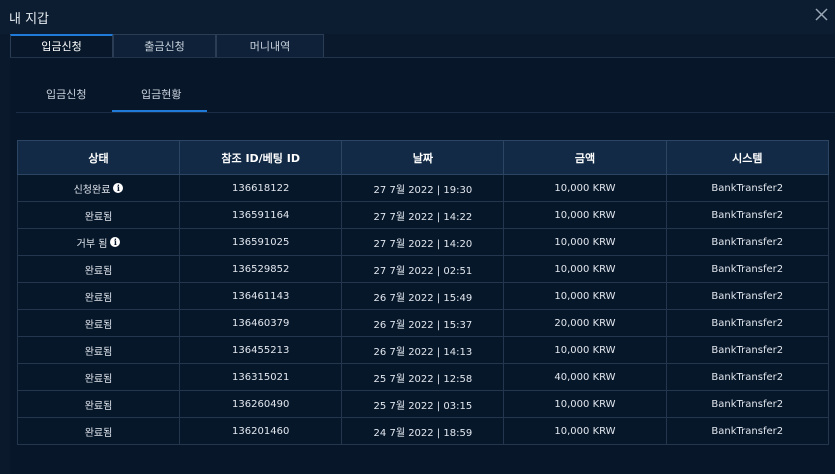 This screenshot has height=474, width=835. I want to click on header-amount: 금액, so click(585, 157).